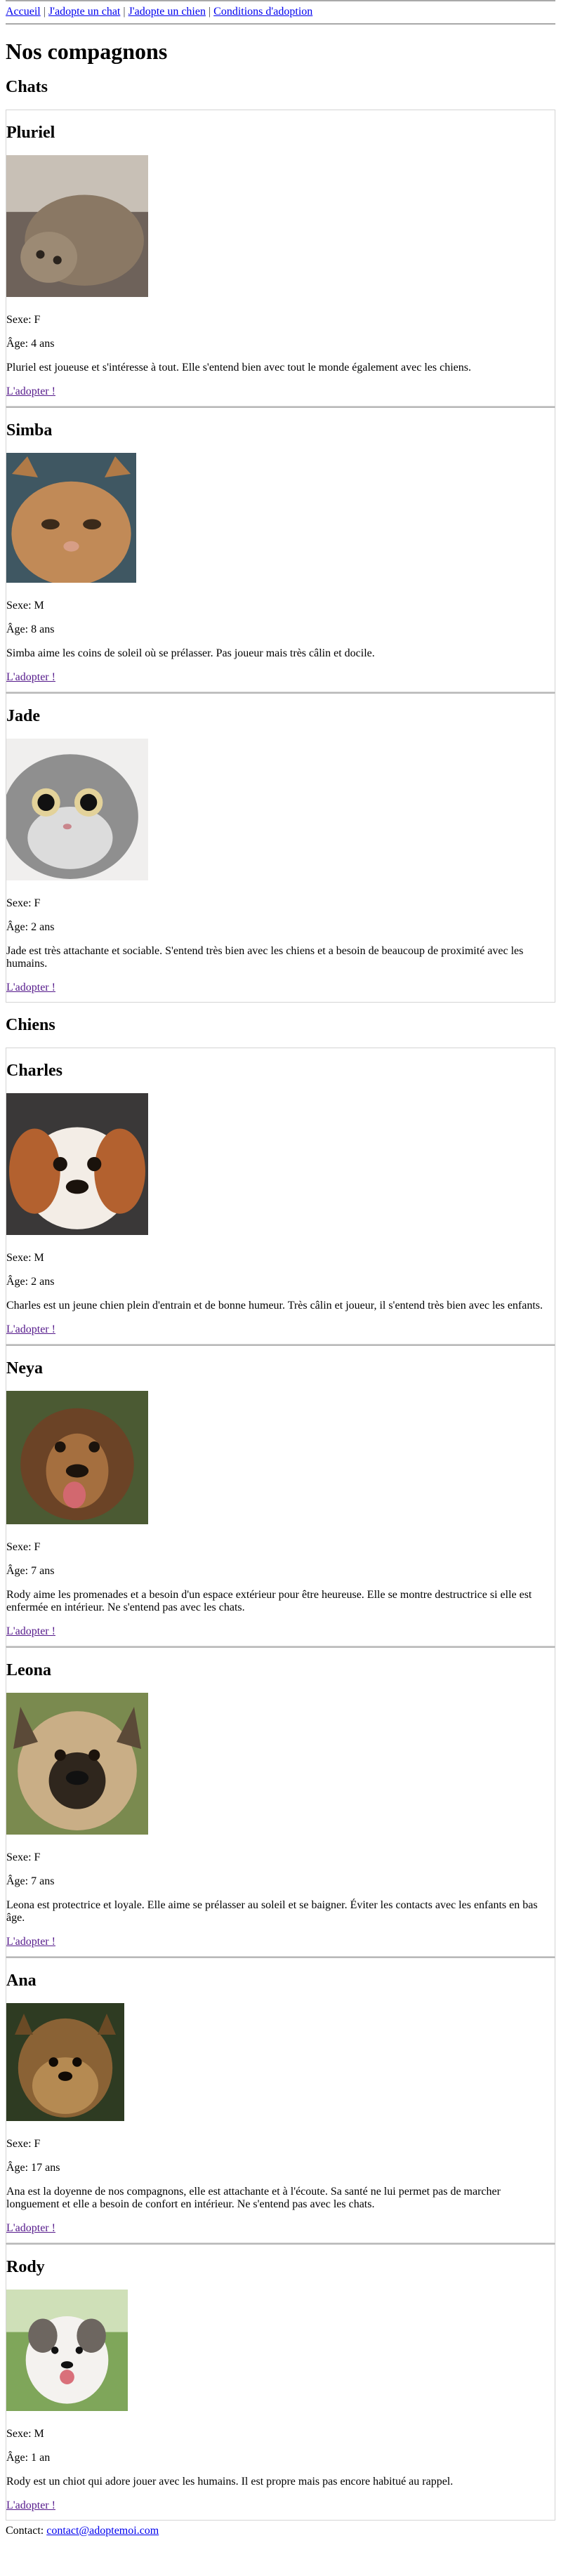  I want to click on cavalier-puppy-photo, so click(280, 1166).